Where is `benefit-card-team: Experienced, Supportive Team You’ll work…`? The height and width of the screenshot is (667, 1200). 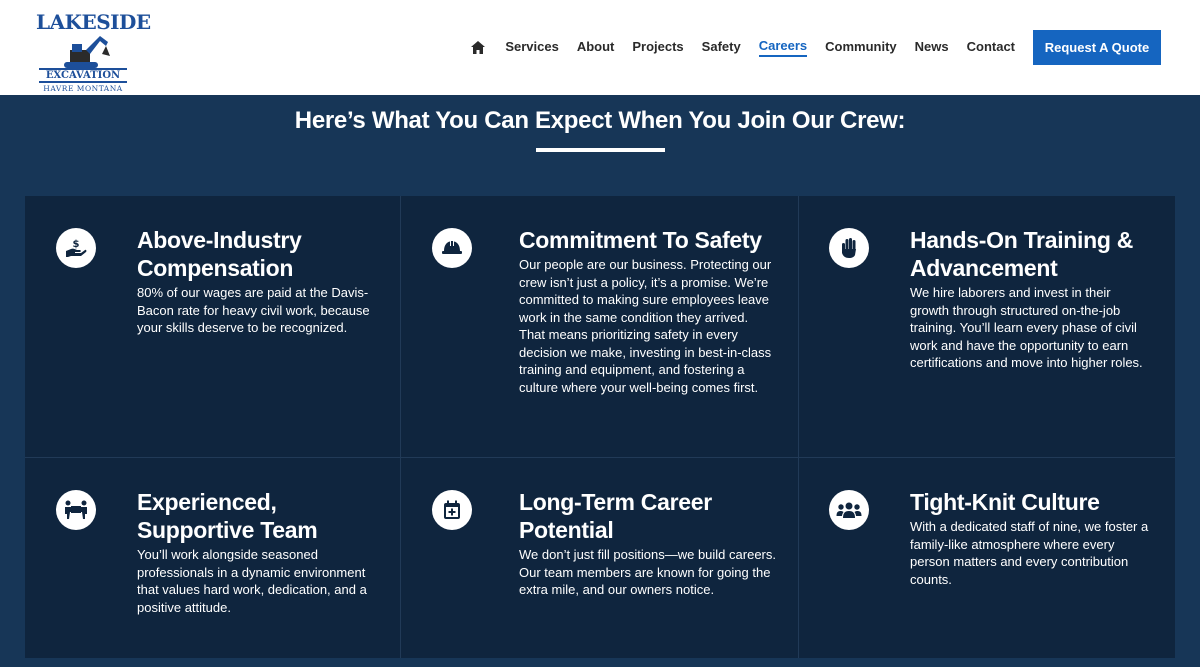 benefit-card-team: Experienced, Supportive Team You’ll work… is located at coordinates (213, 558).